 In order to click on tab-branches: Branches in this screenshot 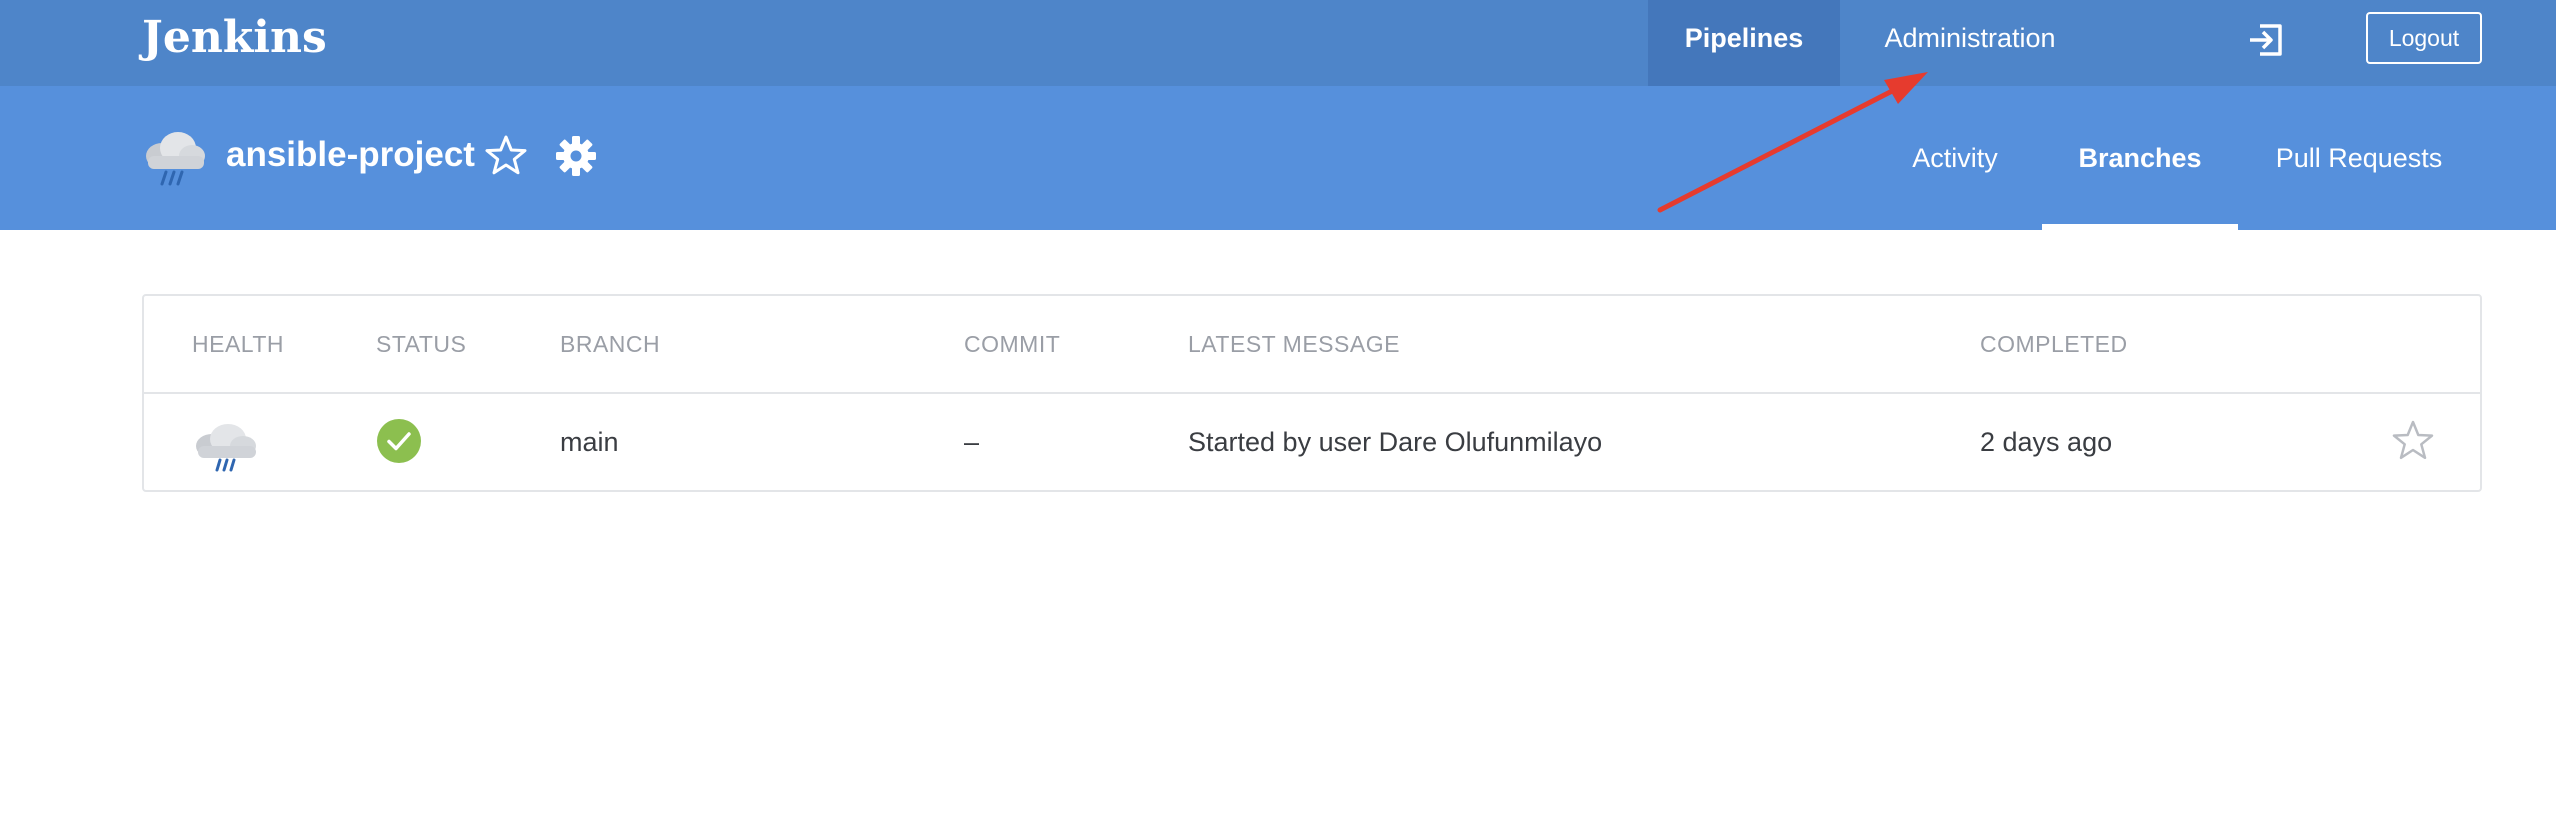, I will do `click(2140, 158)`.